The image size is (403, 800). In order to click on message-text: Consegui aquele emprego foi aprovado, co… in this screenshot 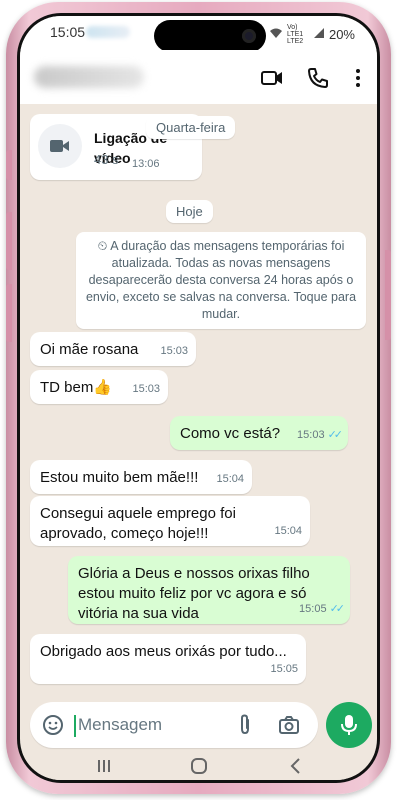, I will do `click(138, 523)`.